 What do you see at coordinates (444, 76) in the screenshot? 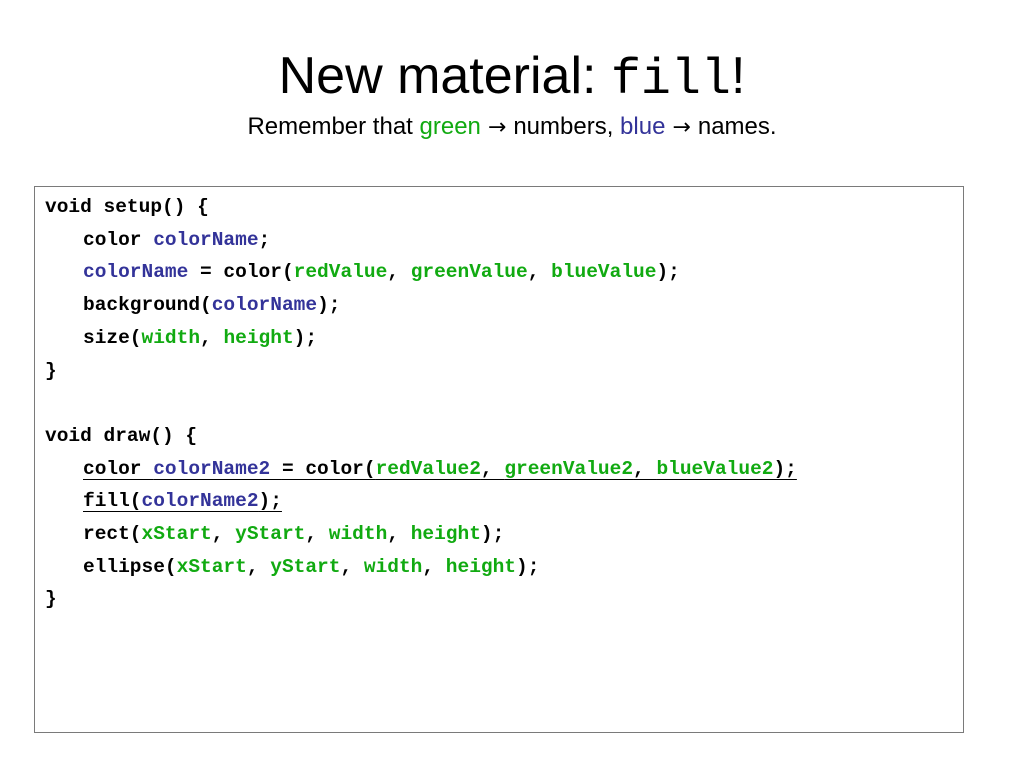
I see `slide-title-text: New material:` at bounding box center [444, 76].